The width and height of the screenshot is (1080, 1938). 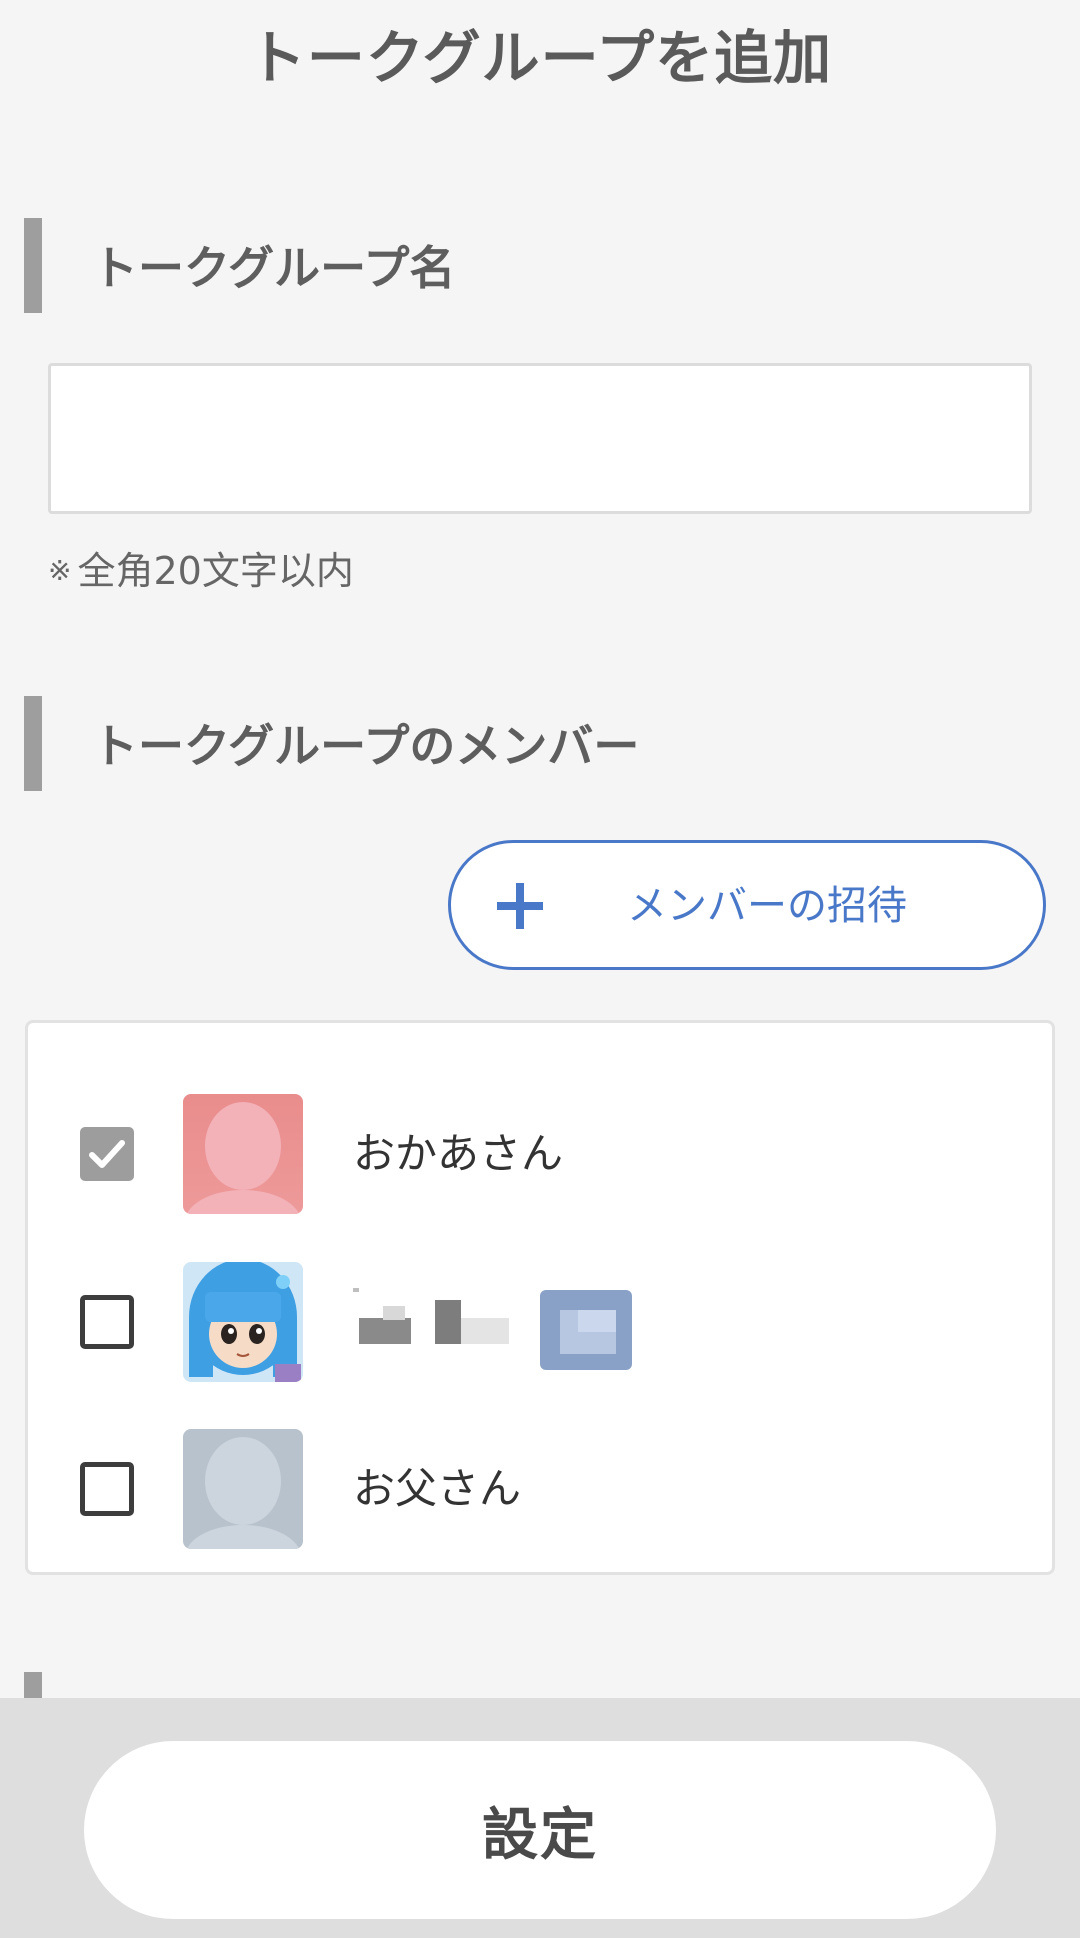 What do you see at coordinates (520, 906) in the screenshot?
I see `plus-icon` at bounding box center [520, 906].